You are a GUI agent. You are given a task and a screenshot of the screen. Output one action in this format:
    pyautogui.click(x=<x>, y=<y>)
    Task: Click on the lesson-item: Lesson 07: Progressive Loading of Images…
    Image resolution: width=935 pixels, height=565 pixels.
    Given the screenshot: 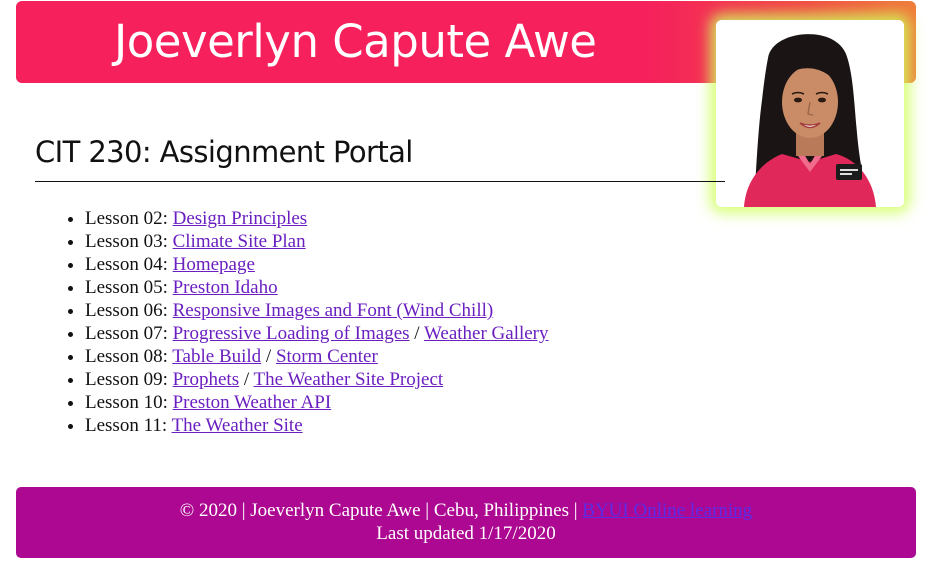 What is the action you would take?
    pyautogui.click(x=317, y=333)
    